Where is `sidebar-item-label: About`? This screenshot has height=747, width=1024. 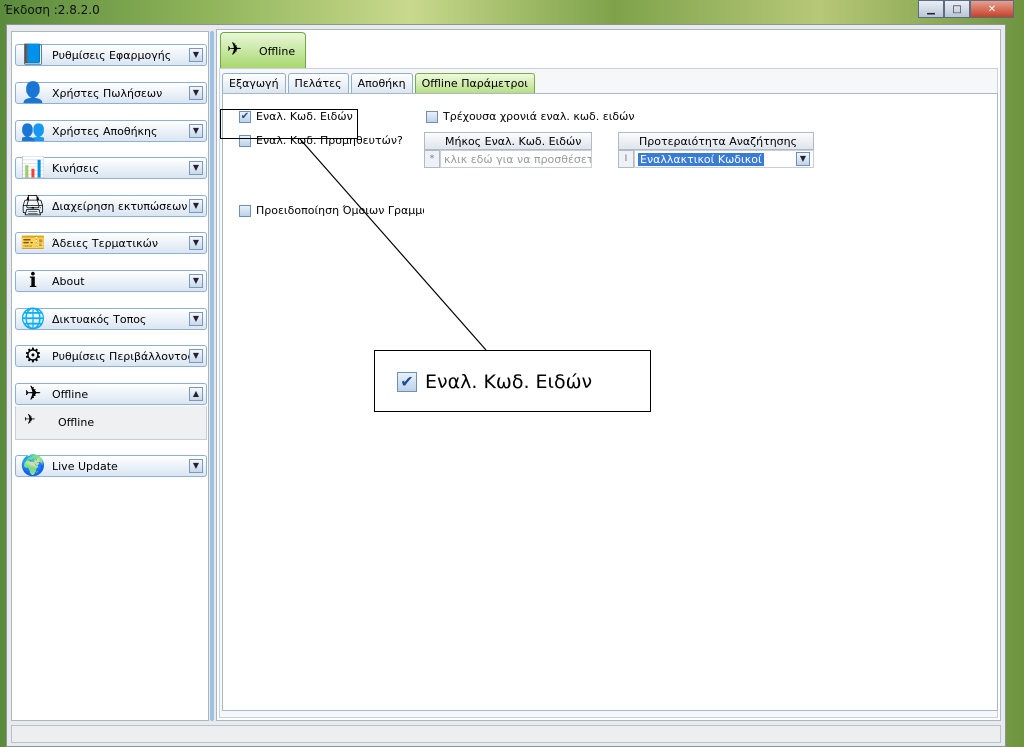 sidebar-item-label: About is located at coordinates (68, 281).